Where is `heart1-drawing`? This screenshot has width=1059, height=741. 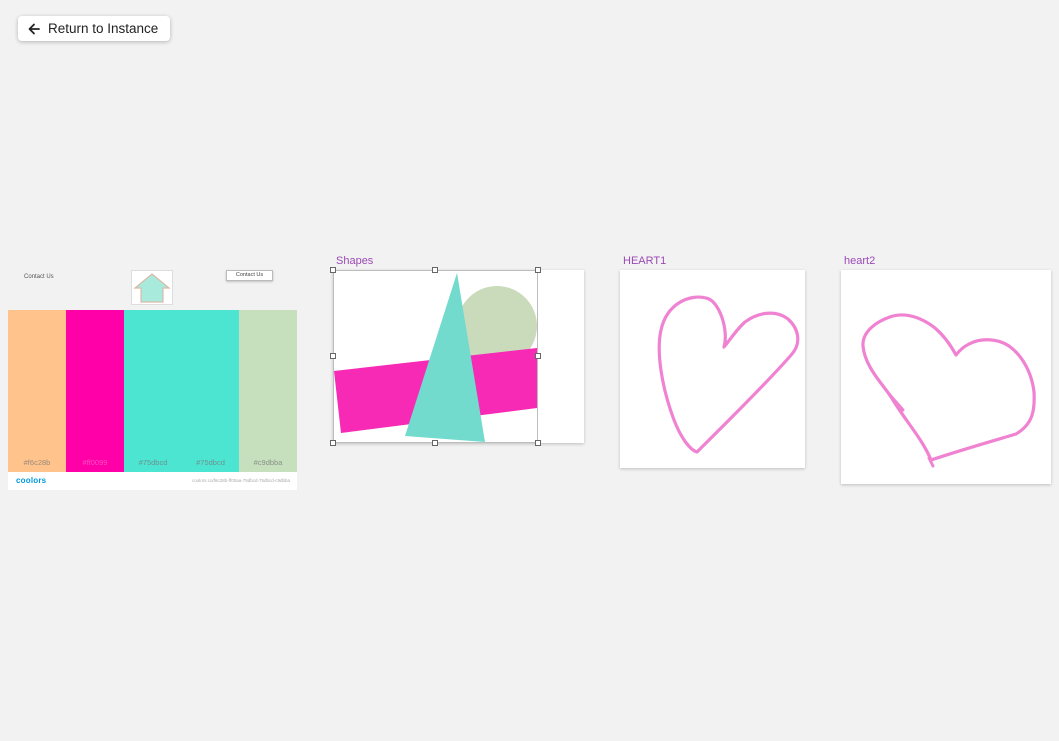 heart1-drawing is located at coordinates (728, 374).